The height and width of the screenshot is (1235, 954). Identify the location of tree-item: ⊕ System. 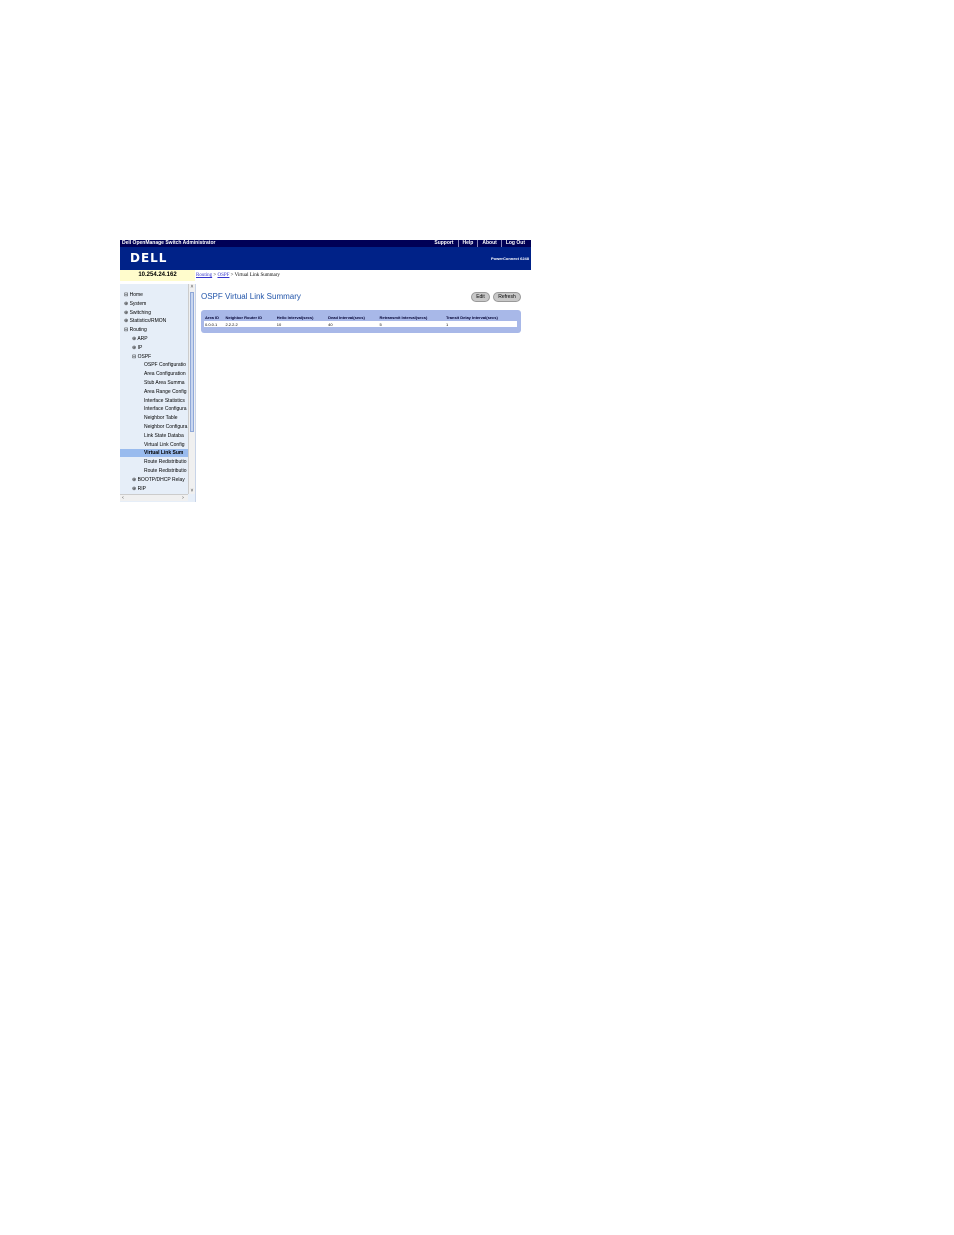
(156, 304).